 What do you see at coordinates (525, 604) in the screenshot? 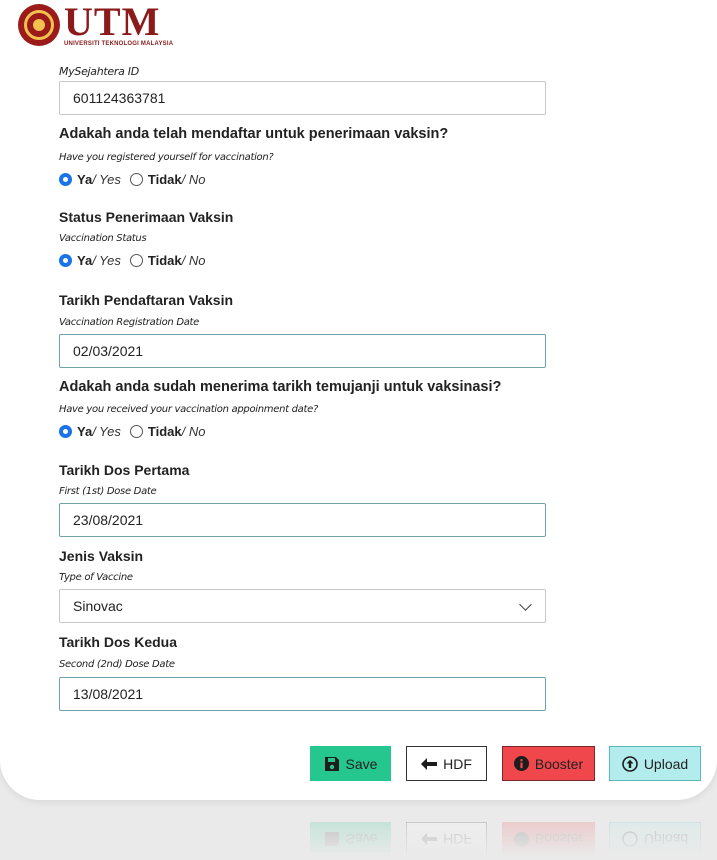
I see `chevron-down-icon` at bounding box center [525, 604].